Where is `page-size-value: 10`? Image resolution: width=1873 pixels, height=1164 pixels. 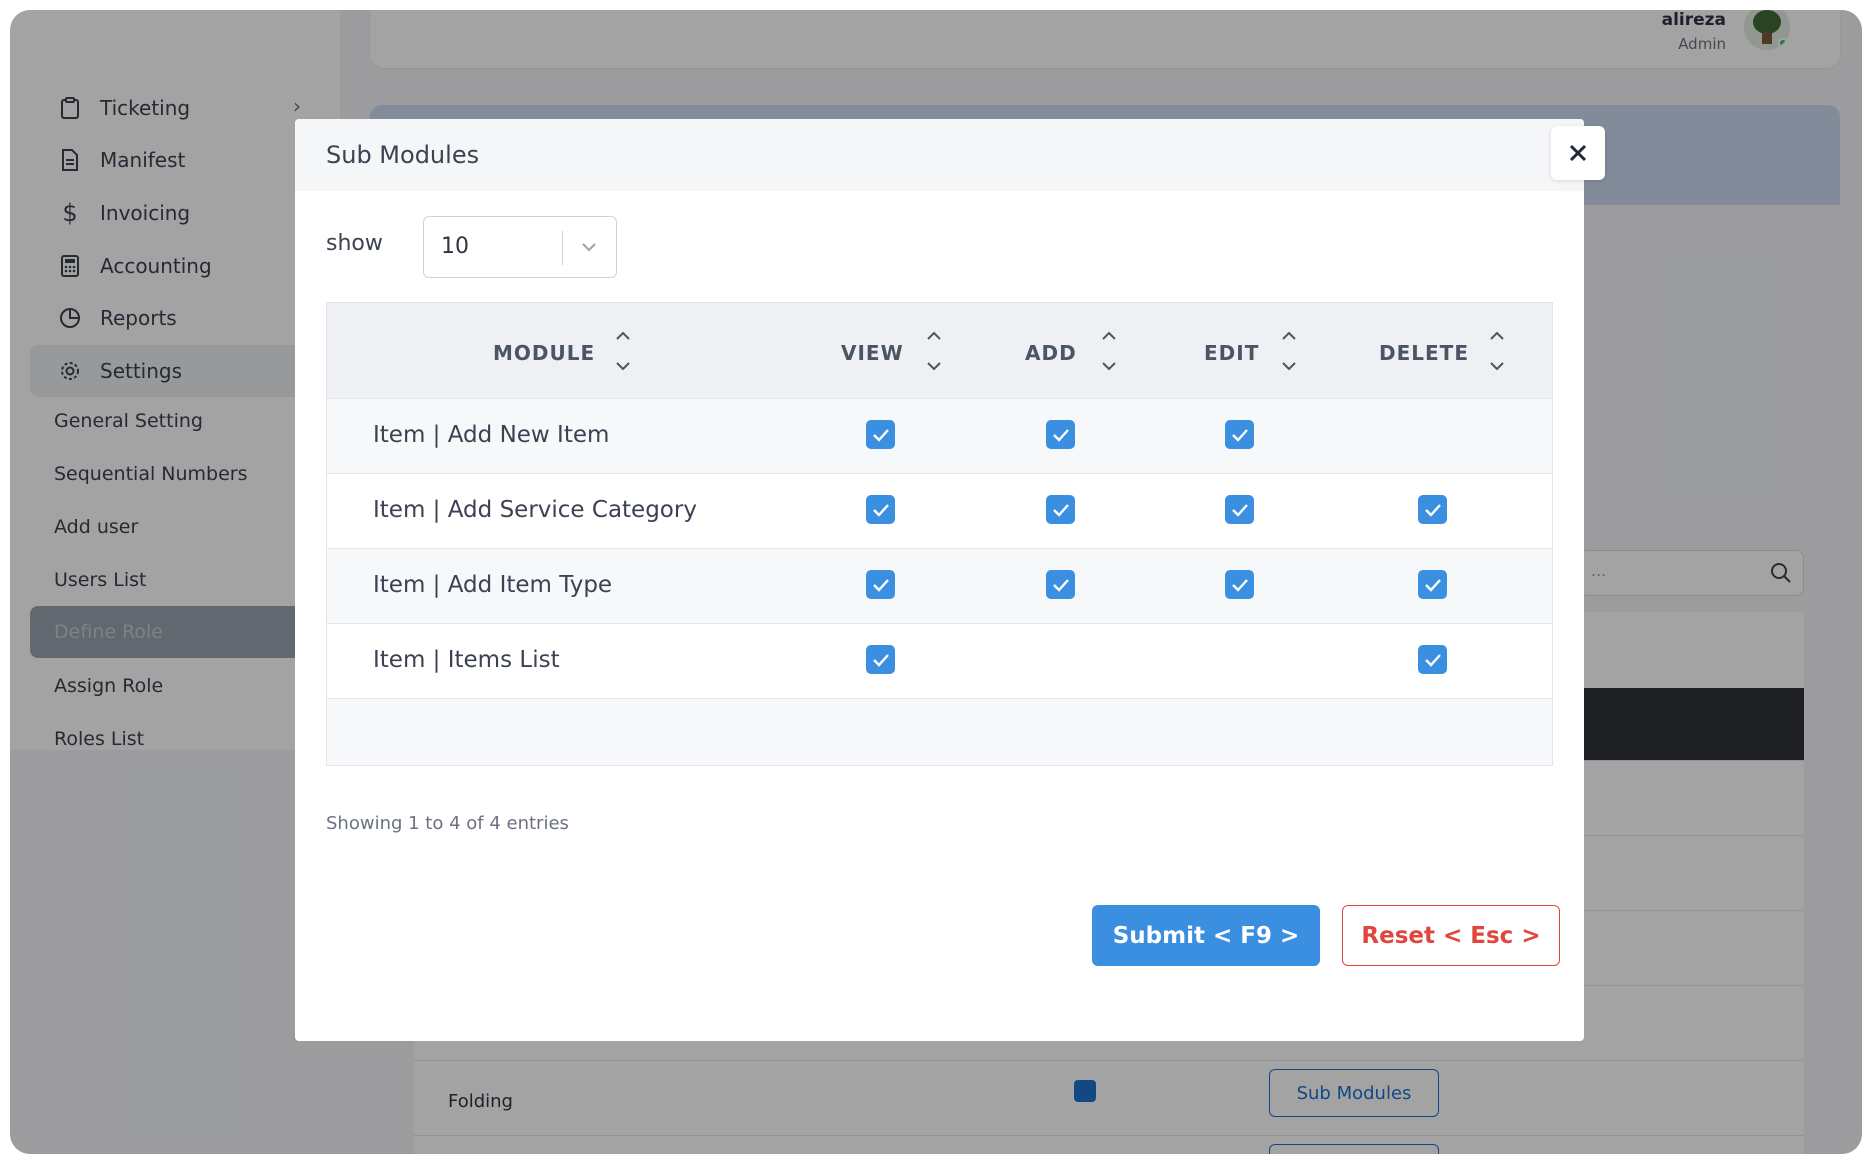 page-size-value: 10 is located at coordinates (455, 246).